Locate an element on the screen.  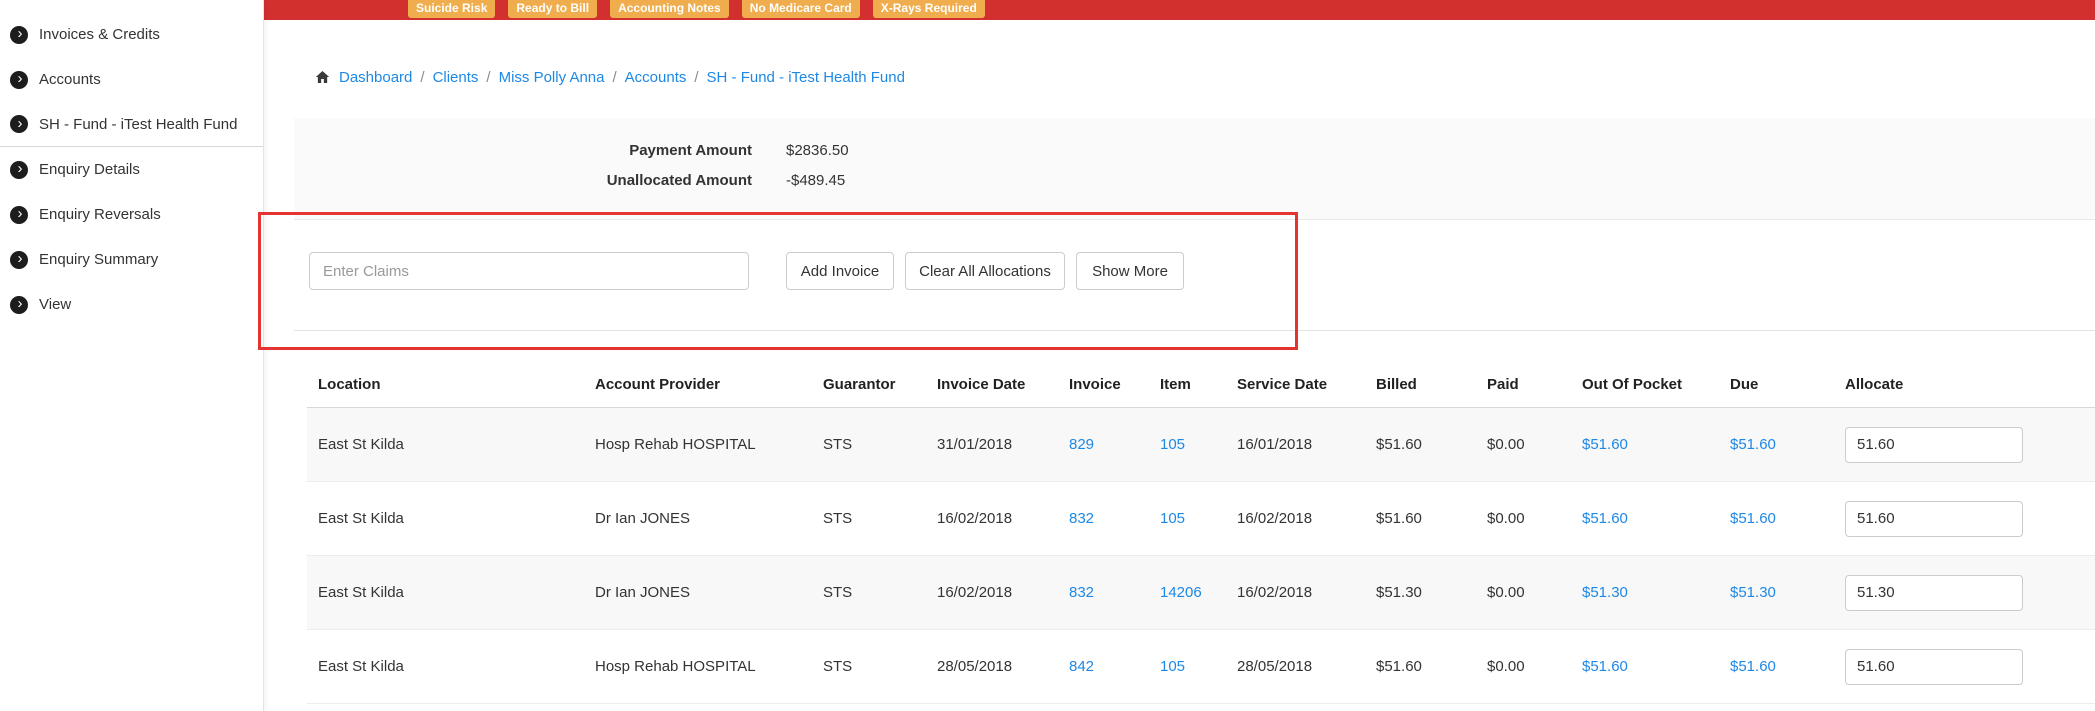
cell-due: $51.30 is located at coordinates (1776, 592).